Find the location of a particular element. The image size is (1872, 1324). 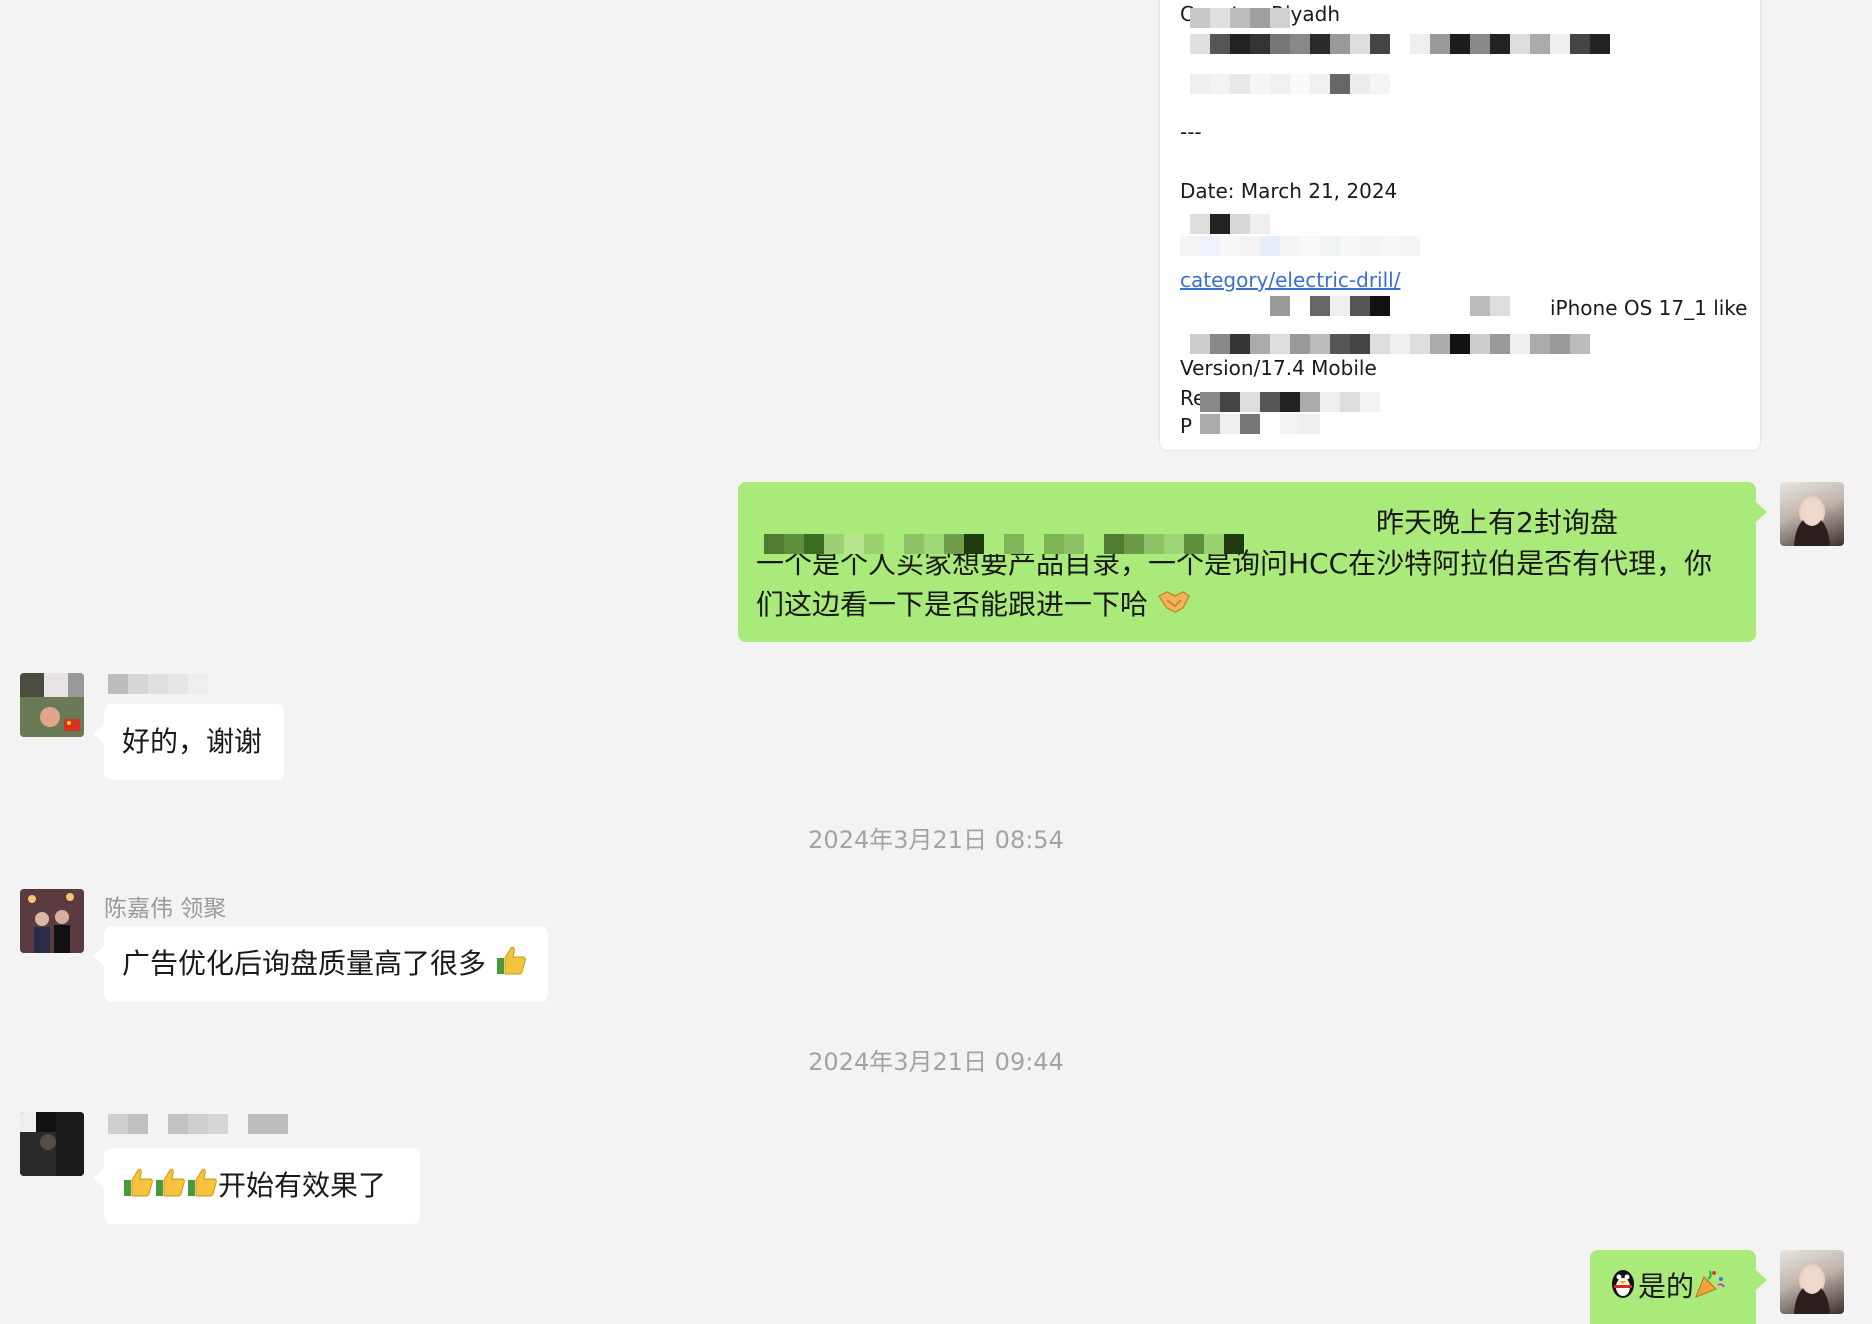

message-text: 好的，谢谢 is located at coordinates (192, 741).